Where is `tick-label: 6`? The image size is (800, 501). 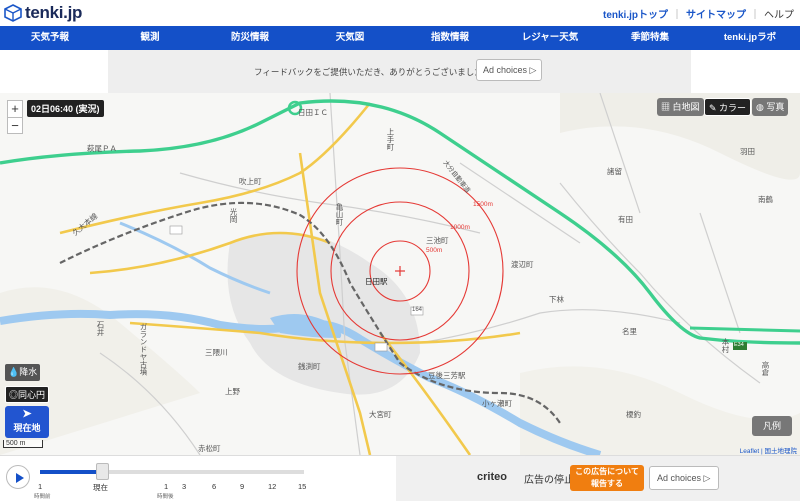
tick-label: 6 is located at coordinates (214, 486).